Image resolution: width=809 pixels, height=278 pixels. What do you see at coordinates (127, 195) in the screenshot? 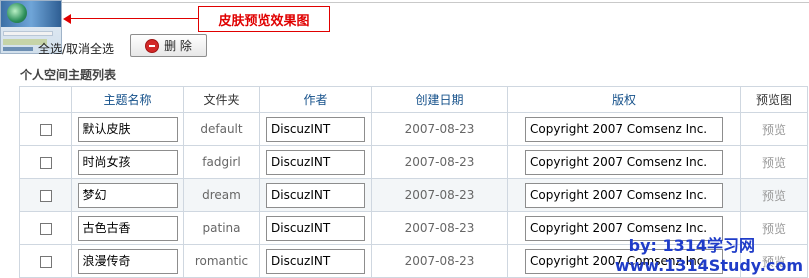
I see `theme-name-input: 梦幻` at bounding box center [127, 195].